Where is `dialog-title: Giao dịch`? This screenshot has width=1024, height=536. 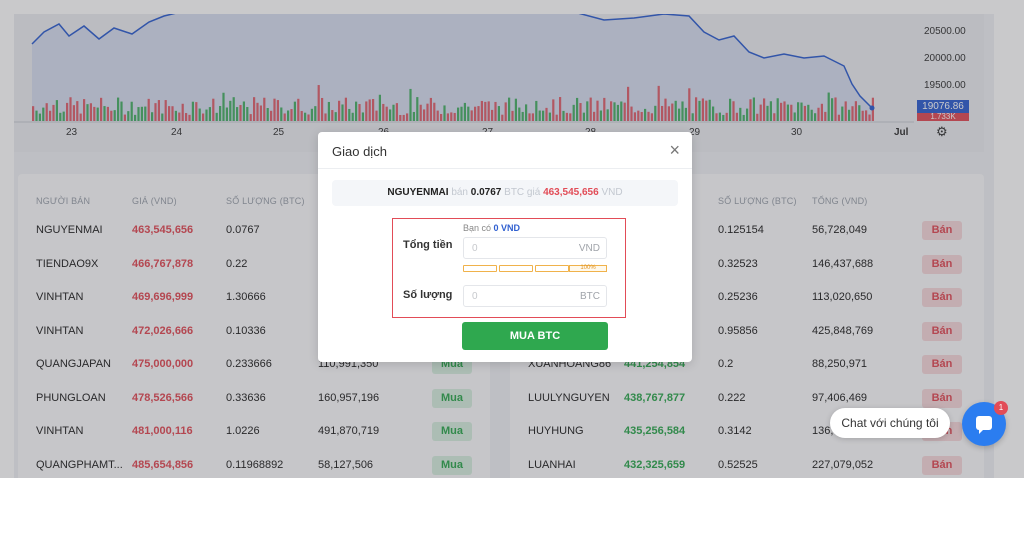 dialog-title: Giao dịch is located at coordinates (359, 151).